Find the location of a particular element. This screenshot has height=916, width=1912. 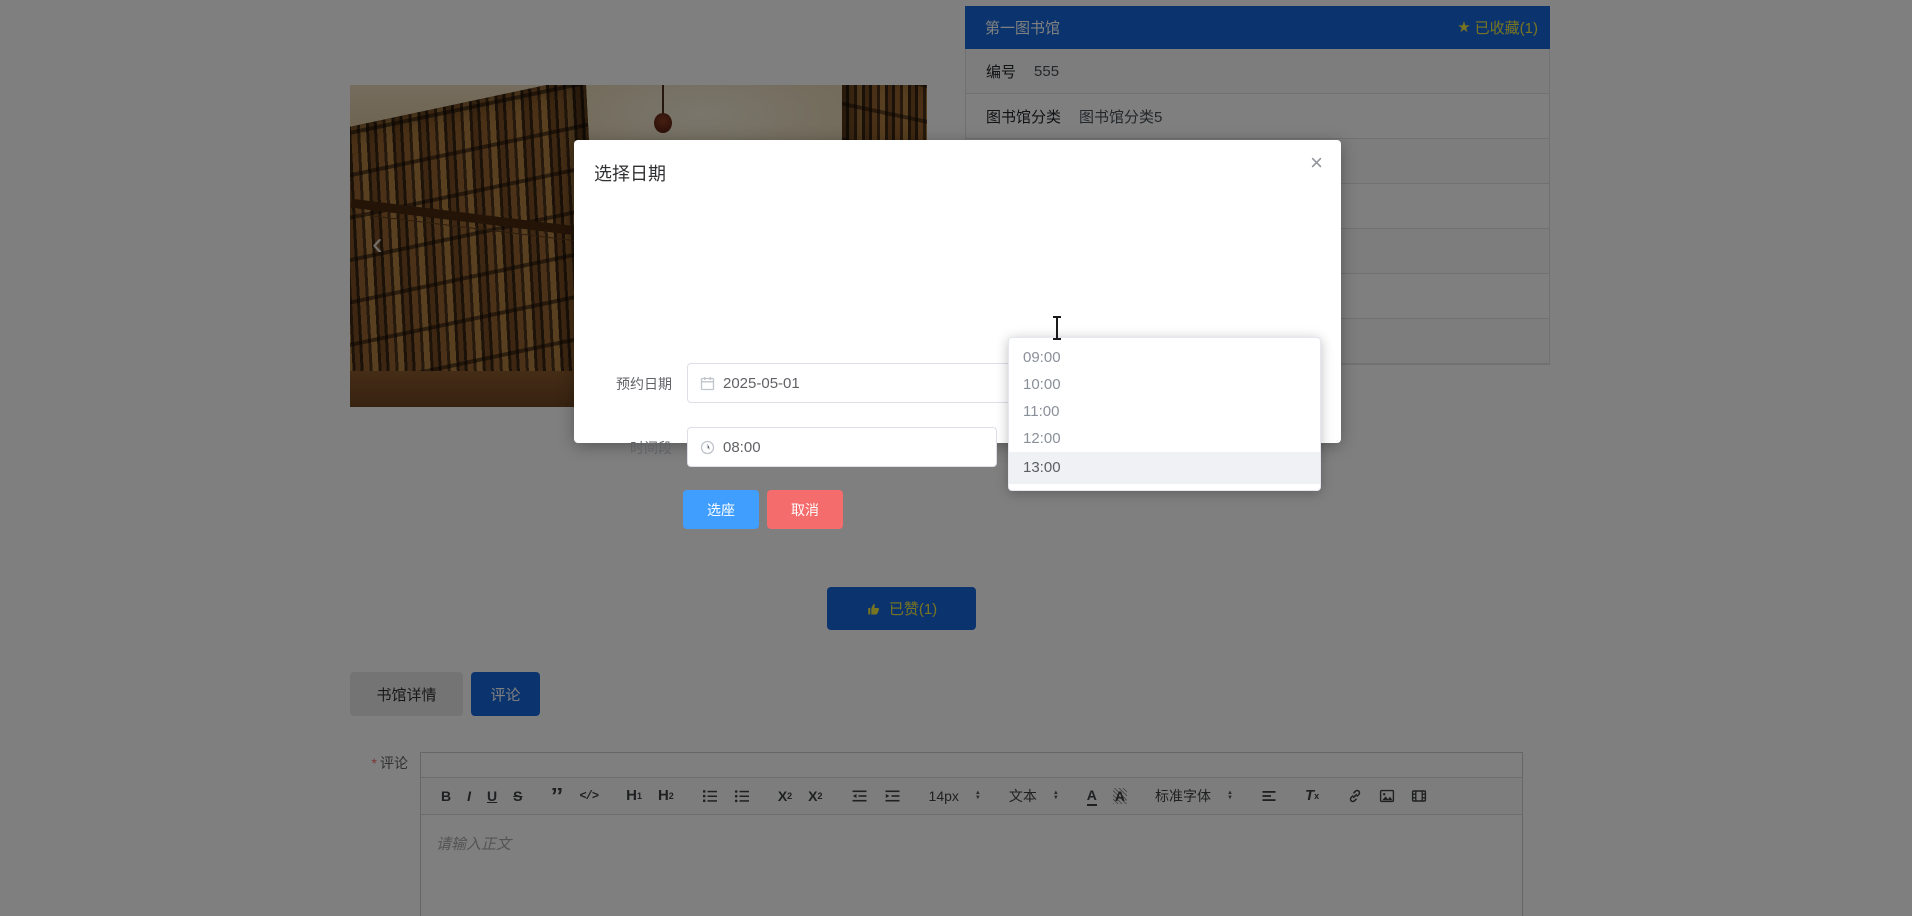

time-option: 11:00 is located at coordinates (1164, 411).